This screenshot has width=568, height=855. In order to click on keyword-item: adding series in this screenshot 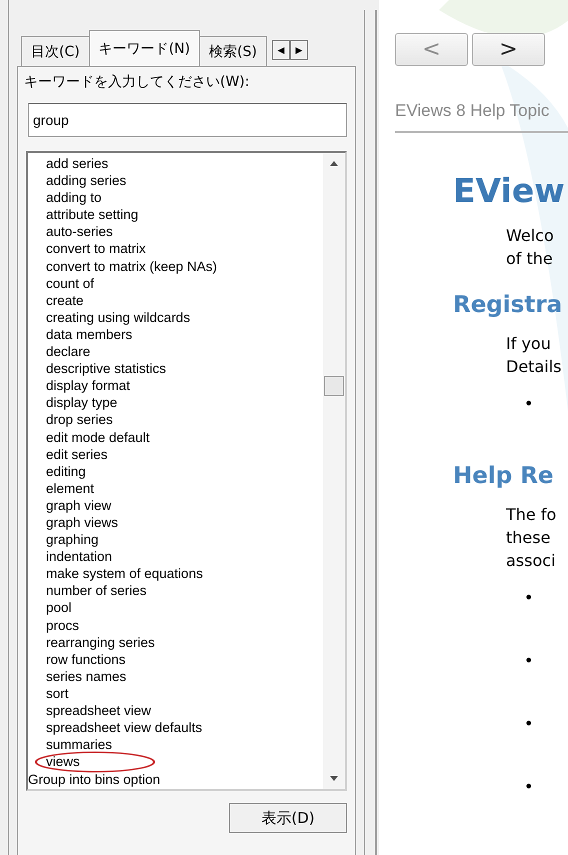, I will do `click(77, 181)`.